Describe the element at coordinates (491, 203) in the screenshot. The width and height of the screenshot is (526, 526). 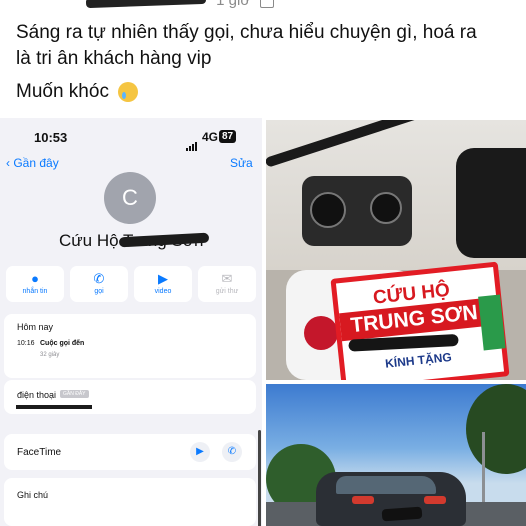
I see `other-scooter` at that location.